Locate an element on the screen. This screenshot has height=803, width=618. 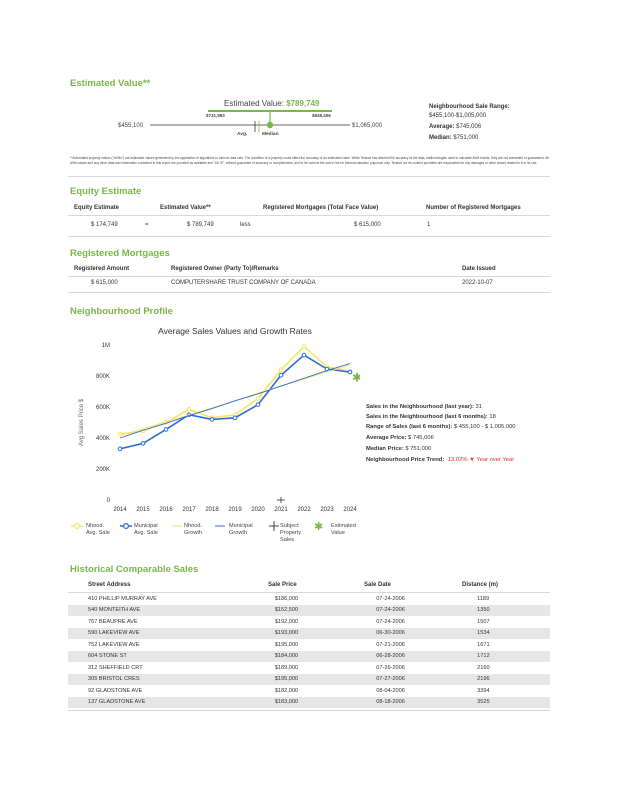
estimated-value-label: Estimated Value: is located at coordinates (254, 103).